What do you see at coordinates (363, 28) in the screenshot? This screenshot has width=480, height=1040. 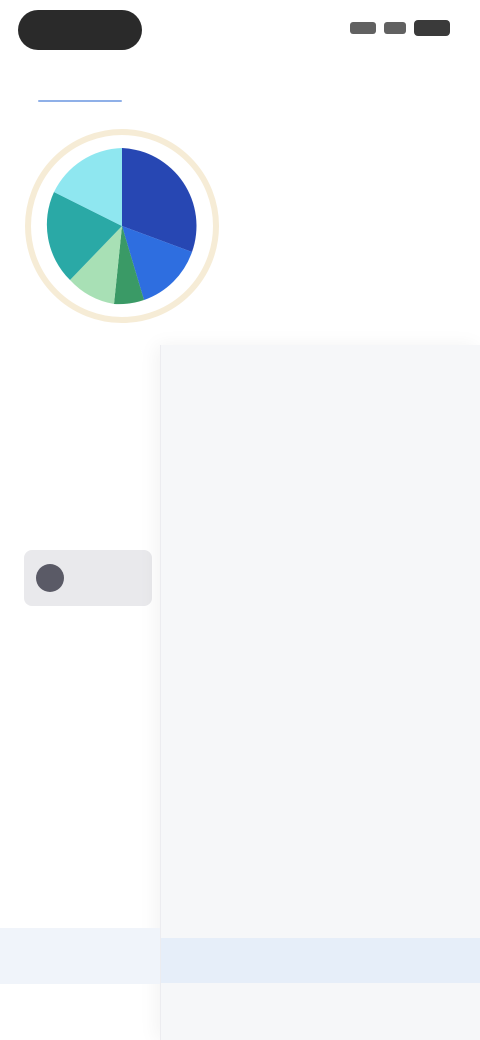 I see `signal-icon` at bounding box center [363, 28].